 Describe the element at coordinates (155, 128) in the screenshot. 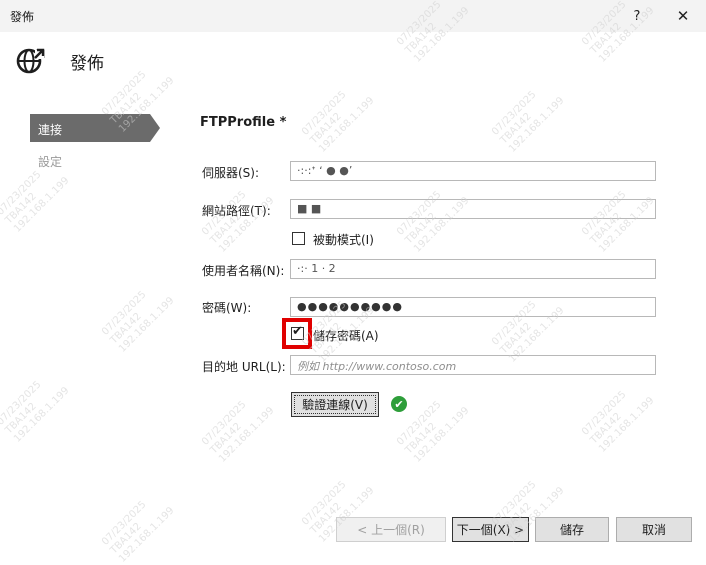

I see `nav-selected-arrow` at that location.